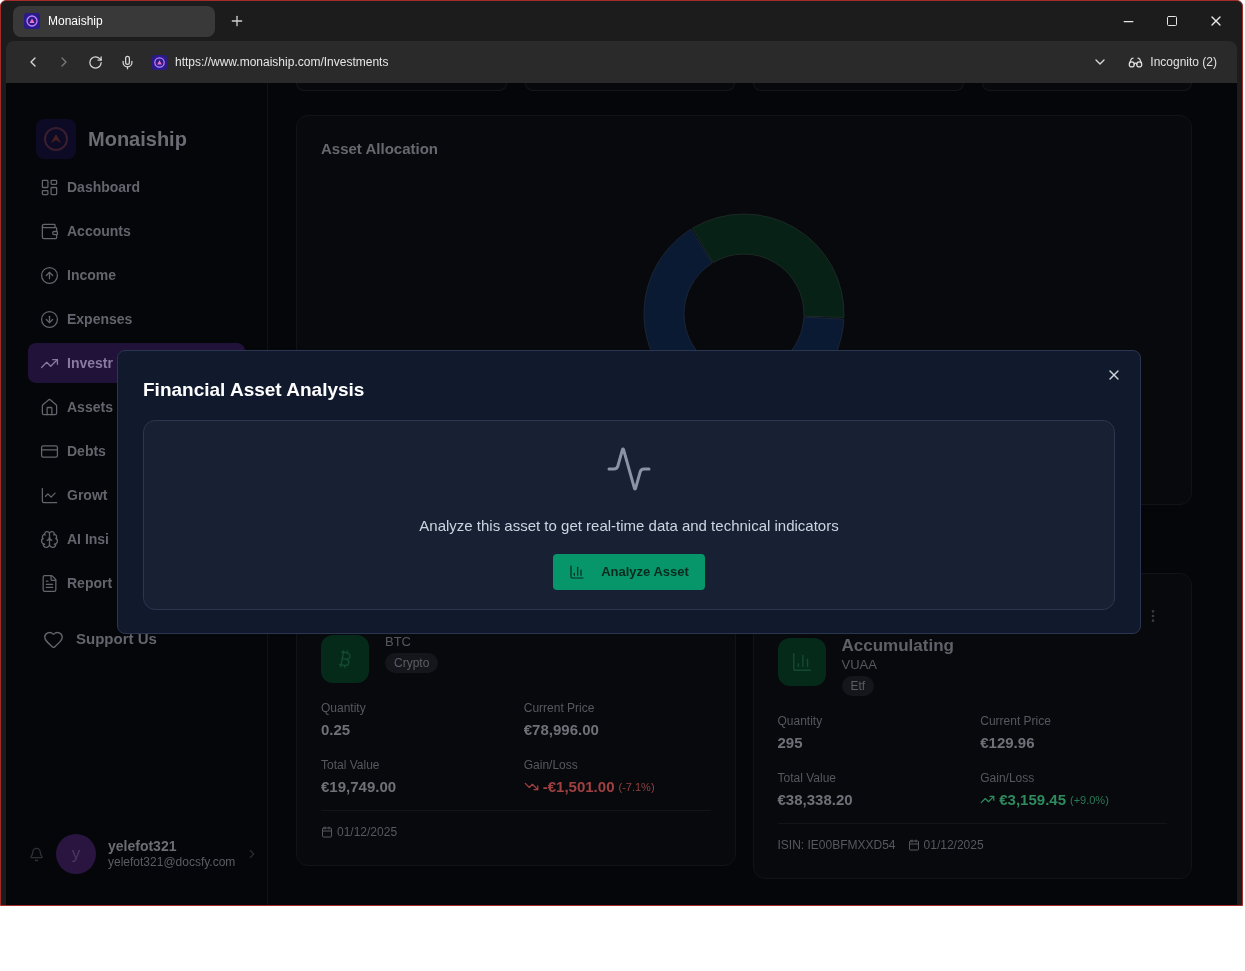  I want to click on asset-symbol: VUAA, so click(859, 665).